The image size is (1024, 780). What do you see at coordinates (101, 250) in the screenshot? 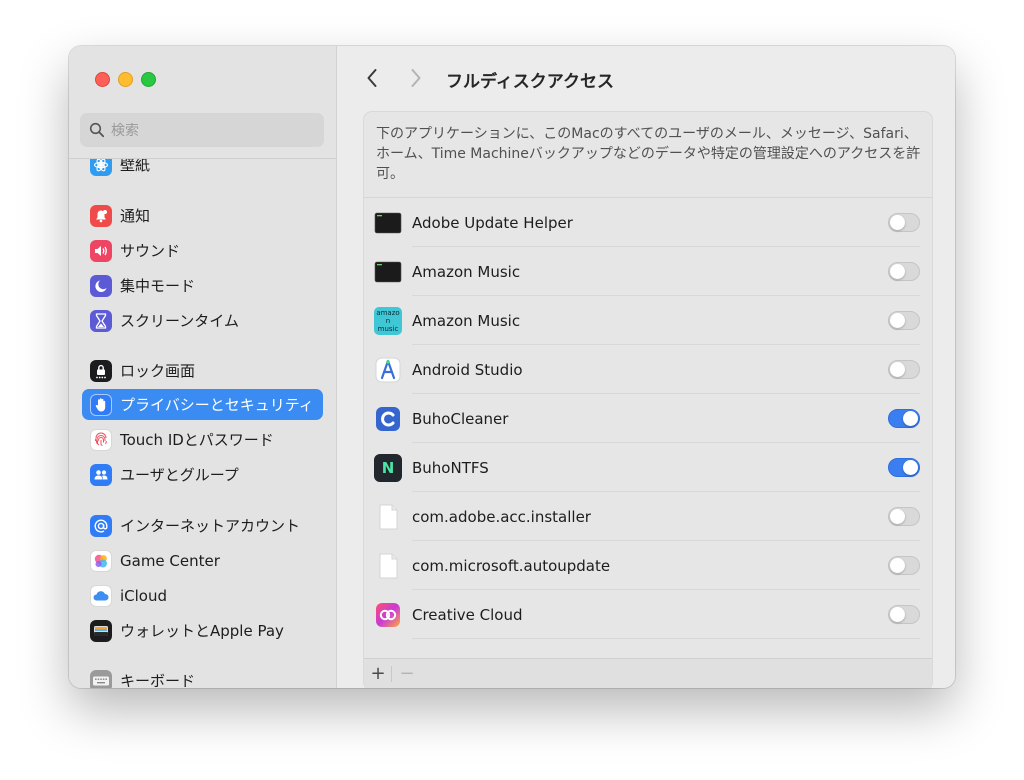
I see `speaker-icon` at bounding box center [101, 250].